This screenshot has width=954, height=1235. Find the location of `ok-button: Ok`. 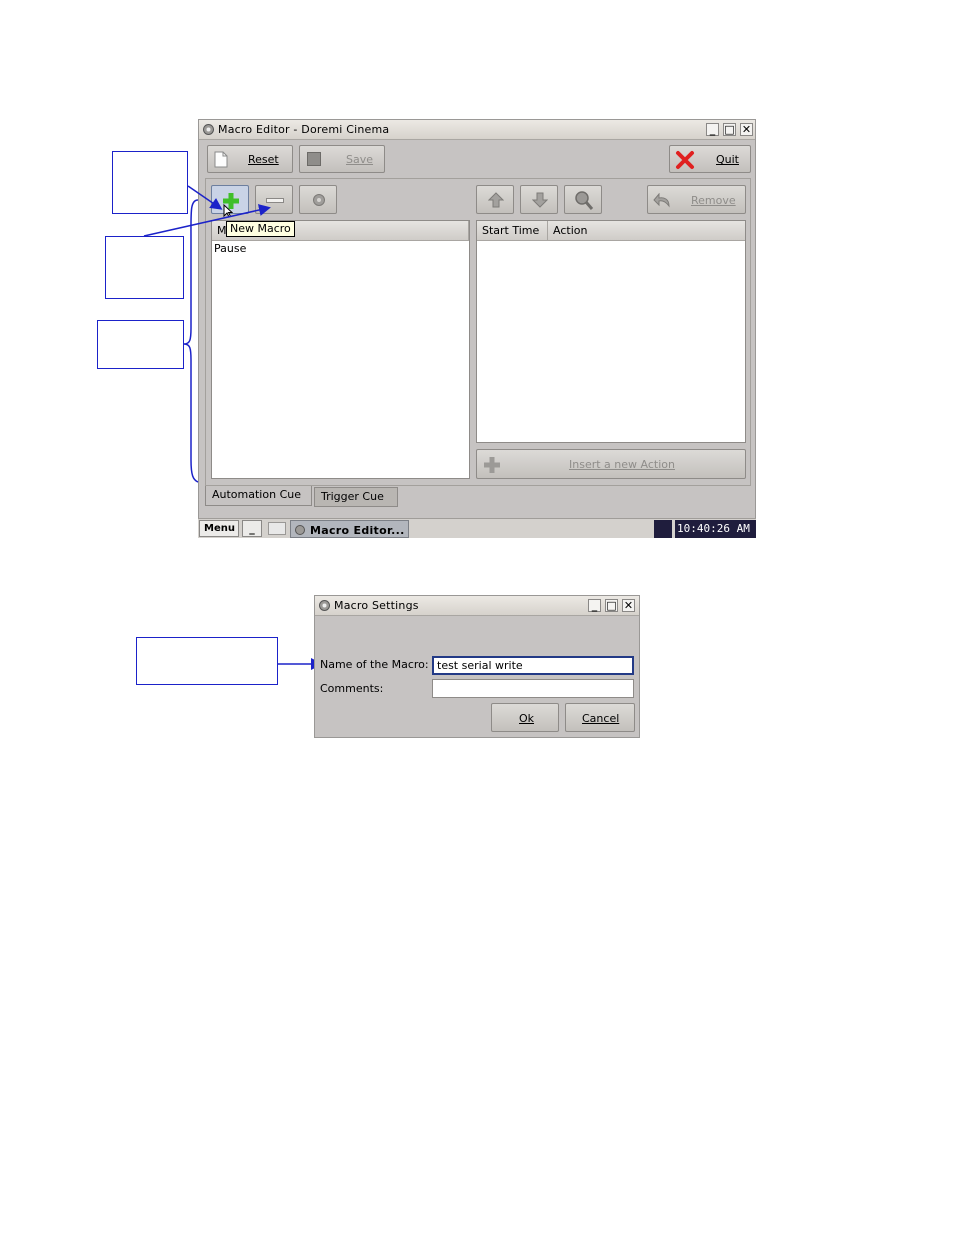

ok-button: Ok is located at coordinates (525, 717).